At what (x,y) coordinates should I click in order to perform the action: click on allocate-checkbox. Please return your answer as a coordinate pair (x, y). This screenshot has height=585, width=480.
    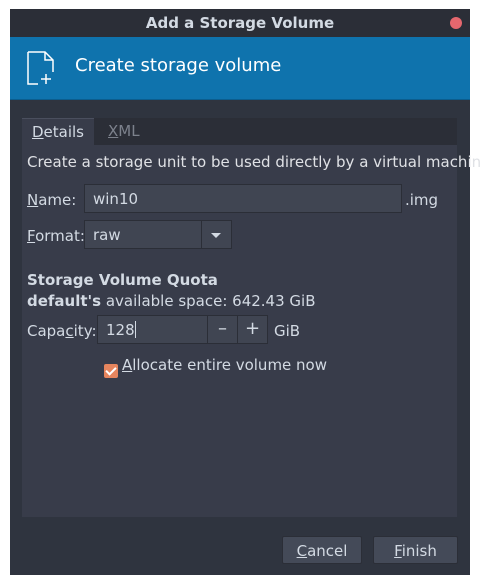
    Looking at the image, I should click on (111, 371).